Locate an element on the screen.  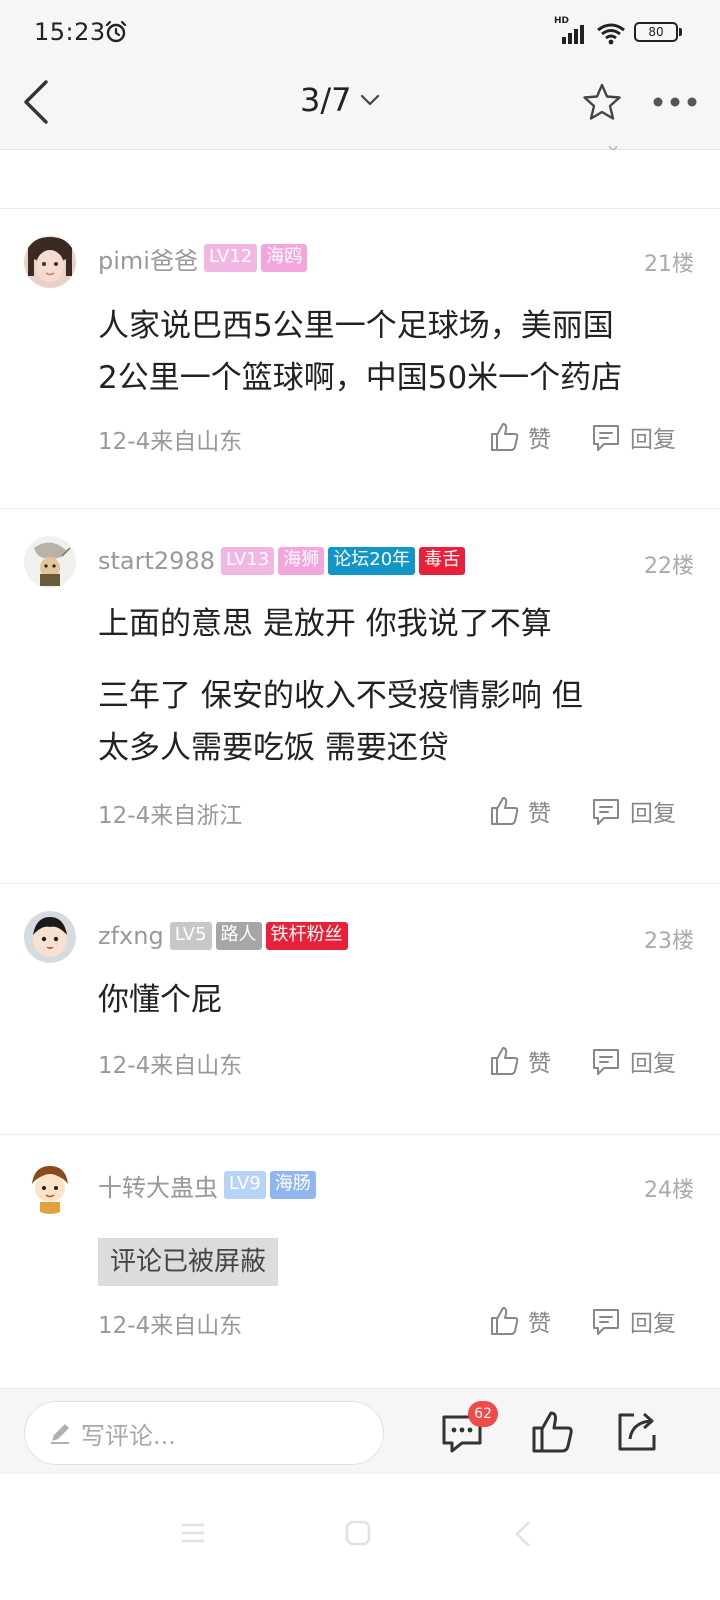
battery-icon: 80 is located at coordinates (656, 32).